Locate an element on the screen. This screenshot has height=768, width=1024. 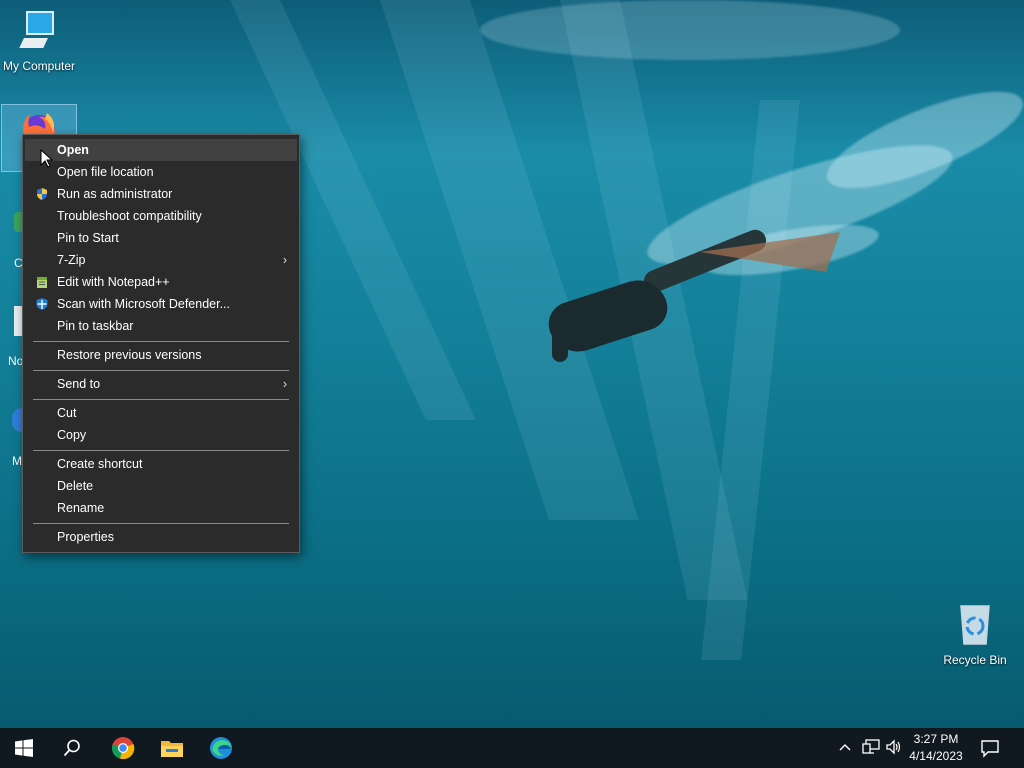
menu-item-delete: Delete is located at coordinates (161, 486).